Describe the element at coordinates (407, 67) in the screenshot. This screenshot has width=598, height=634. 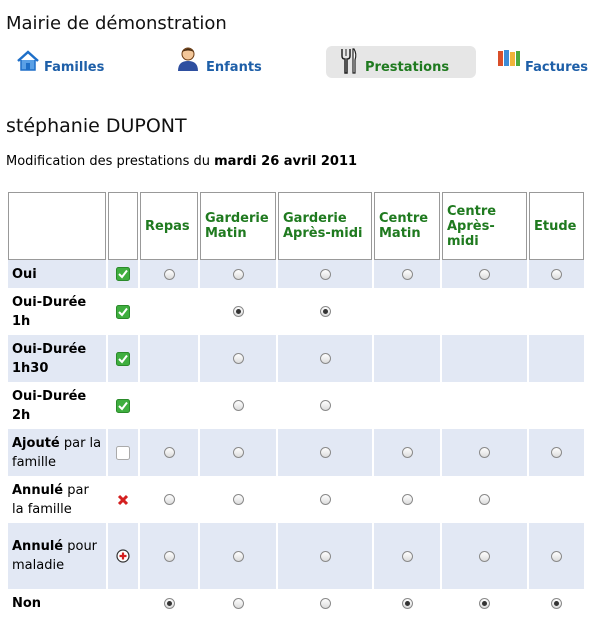
I see `nav-item-label: Prestations` at that location.